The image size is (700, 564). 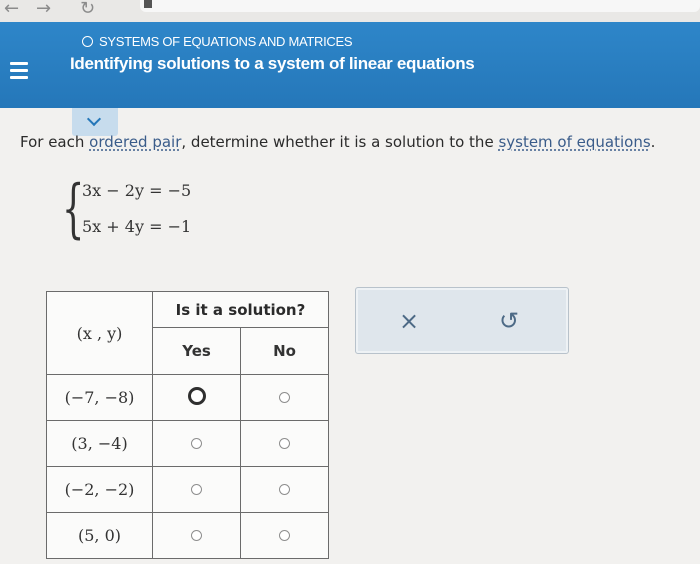 I want to click on equation-1: 3x − 2y = −5, so click(x=137, y=190).